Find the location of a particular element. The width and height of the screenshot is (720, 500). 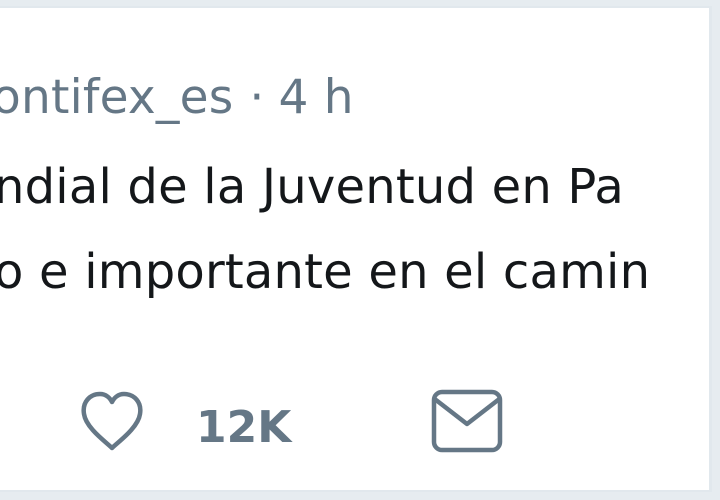

tweet-timestamp: 4 h is located at coordinates (316, 97).